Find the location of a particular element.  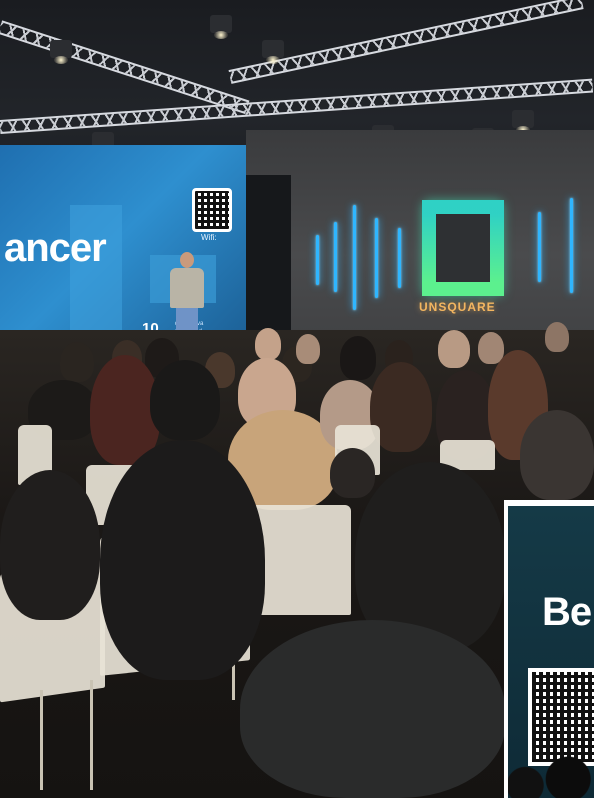

speaker-head is located at coordinates (187, 260).